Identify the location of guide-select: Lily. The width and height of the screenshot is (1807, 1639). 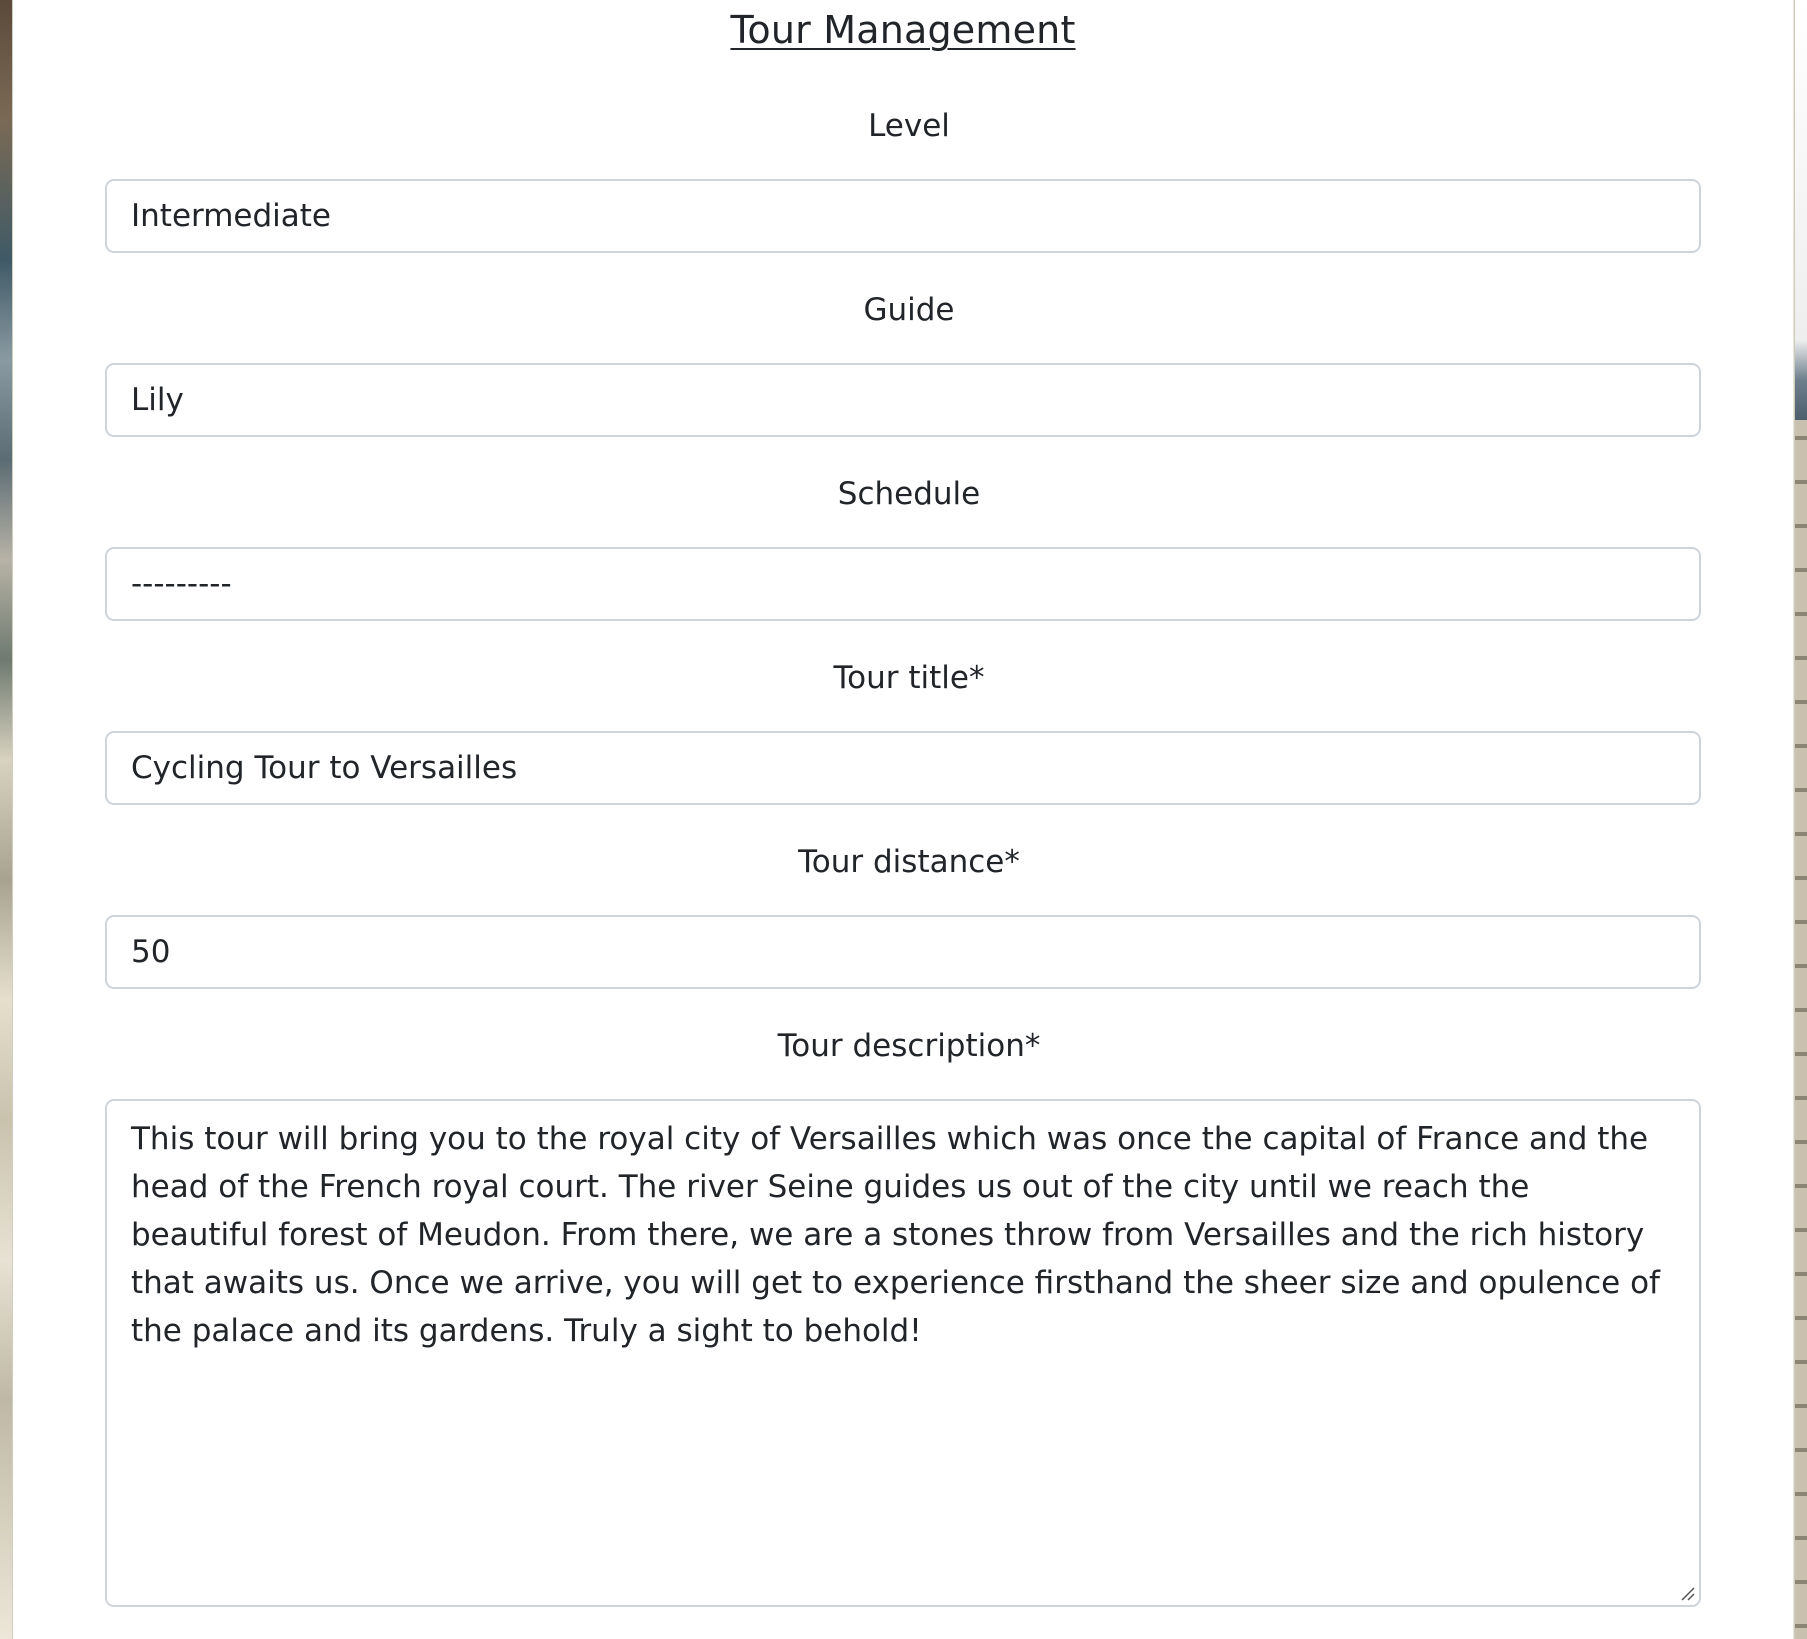
(903, 400).